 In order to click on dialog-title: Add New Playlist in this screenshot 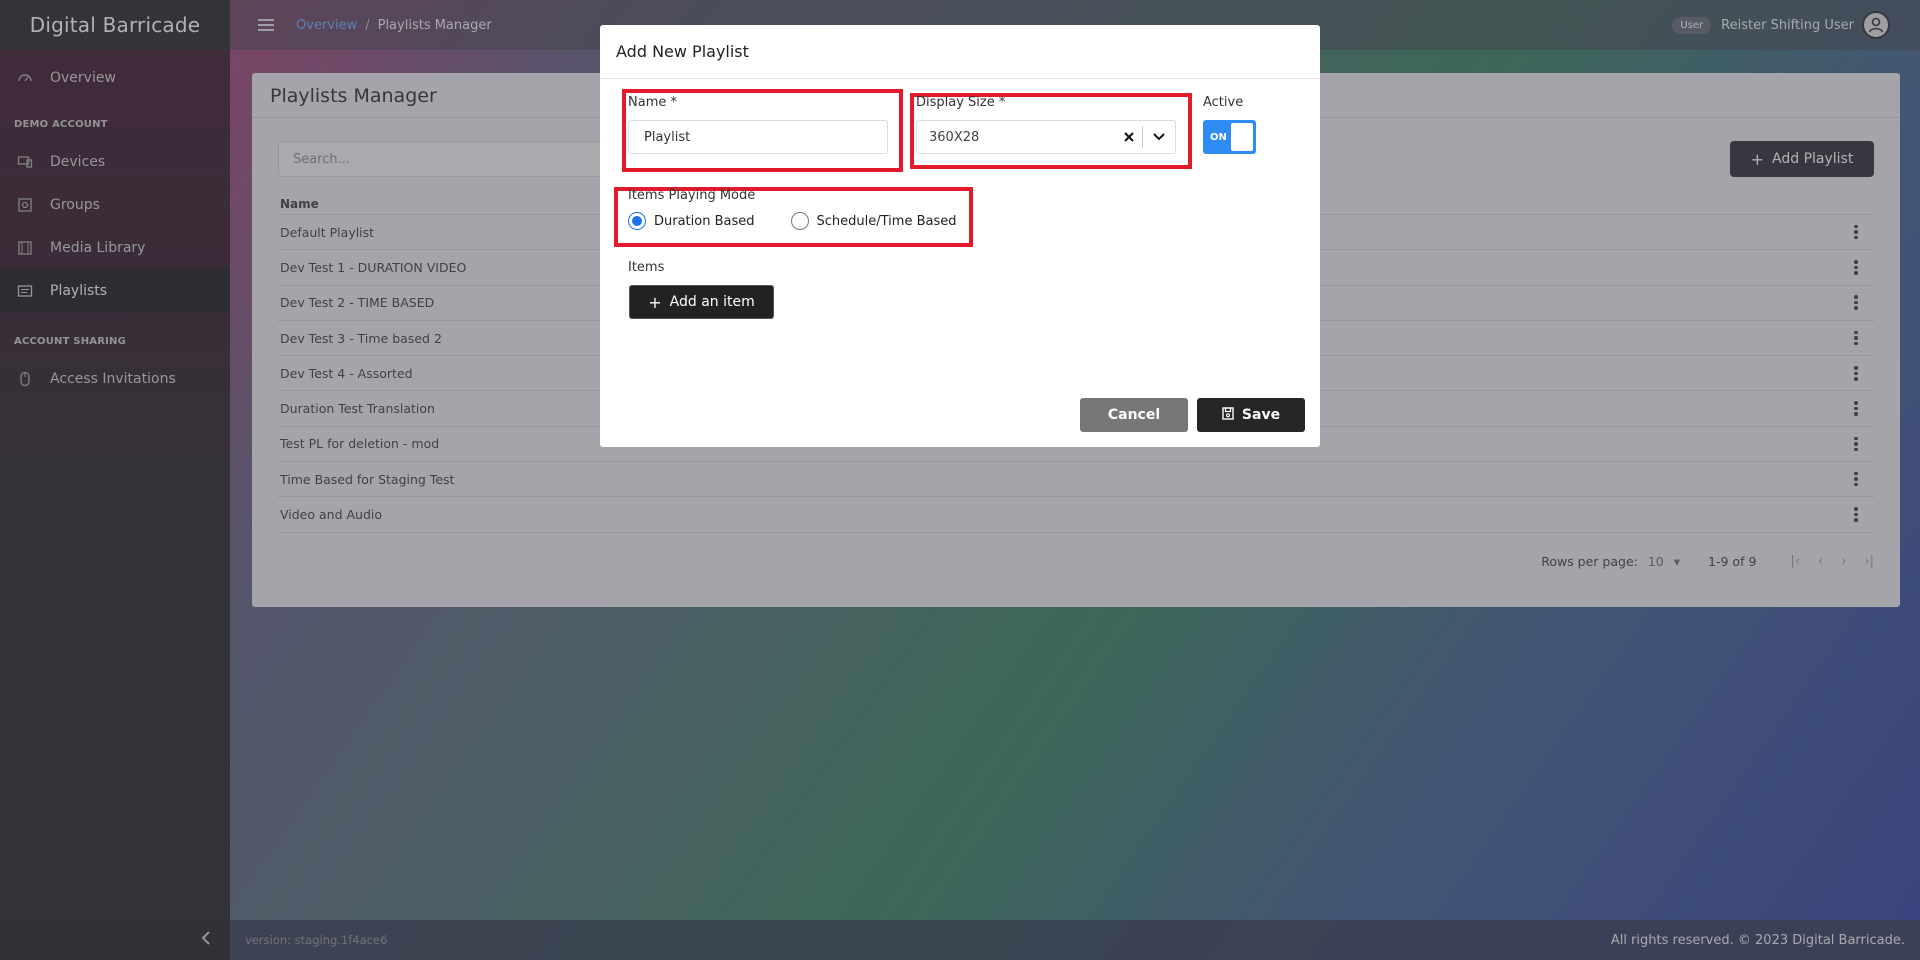, I will do `click(960, 52)`.